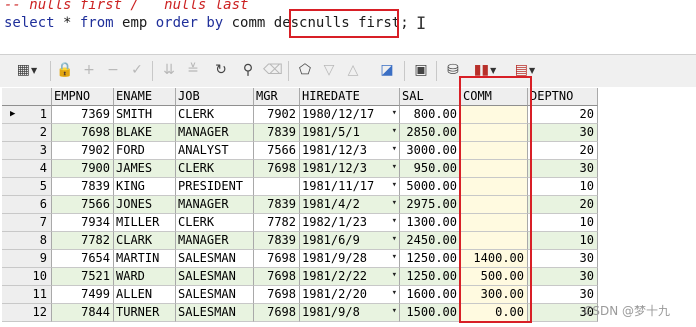 This screenshot has width=696, height=327. Describe the element at coordinates (83, 169) in the screenshot. I see `cell-empno: 7900` at that location.